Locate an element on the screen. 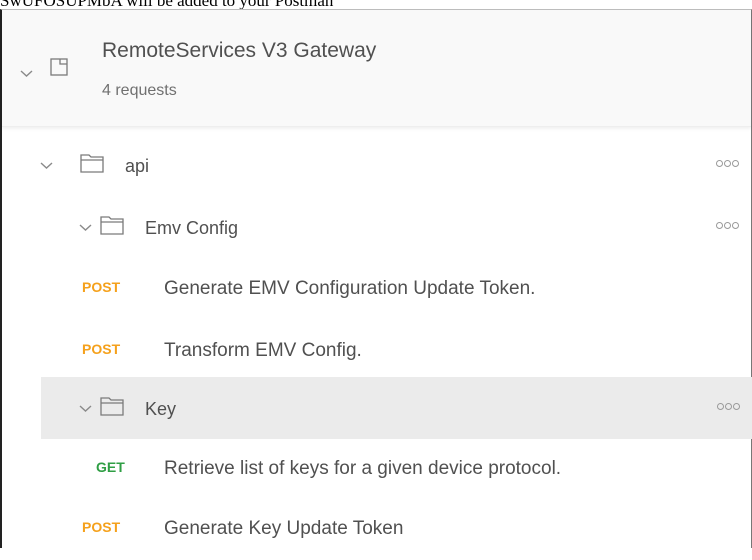  folder-label-key: Key is located at coordinates (161, 409).